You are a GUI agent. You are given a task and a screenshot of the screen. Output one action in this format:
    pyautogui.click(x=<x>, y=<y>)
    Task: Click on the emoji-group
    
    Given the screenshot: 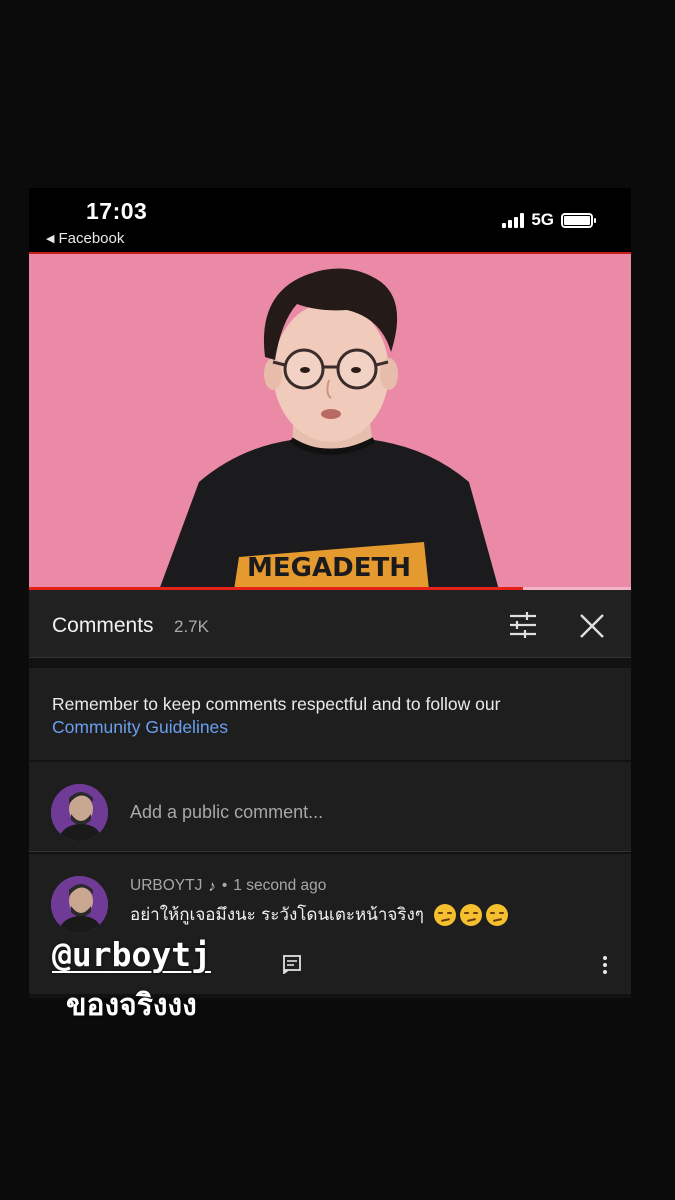 What is the action you would take?
    pyautogui.click(x=470, y=914)
    